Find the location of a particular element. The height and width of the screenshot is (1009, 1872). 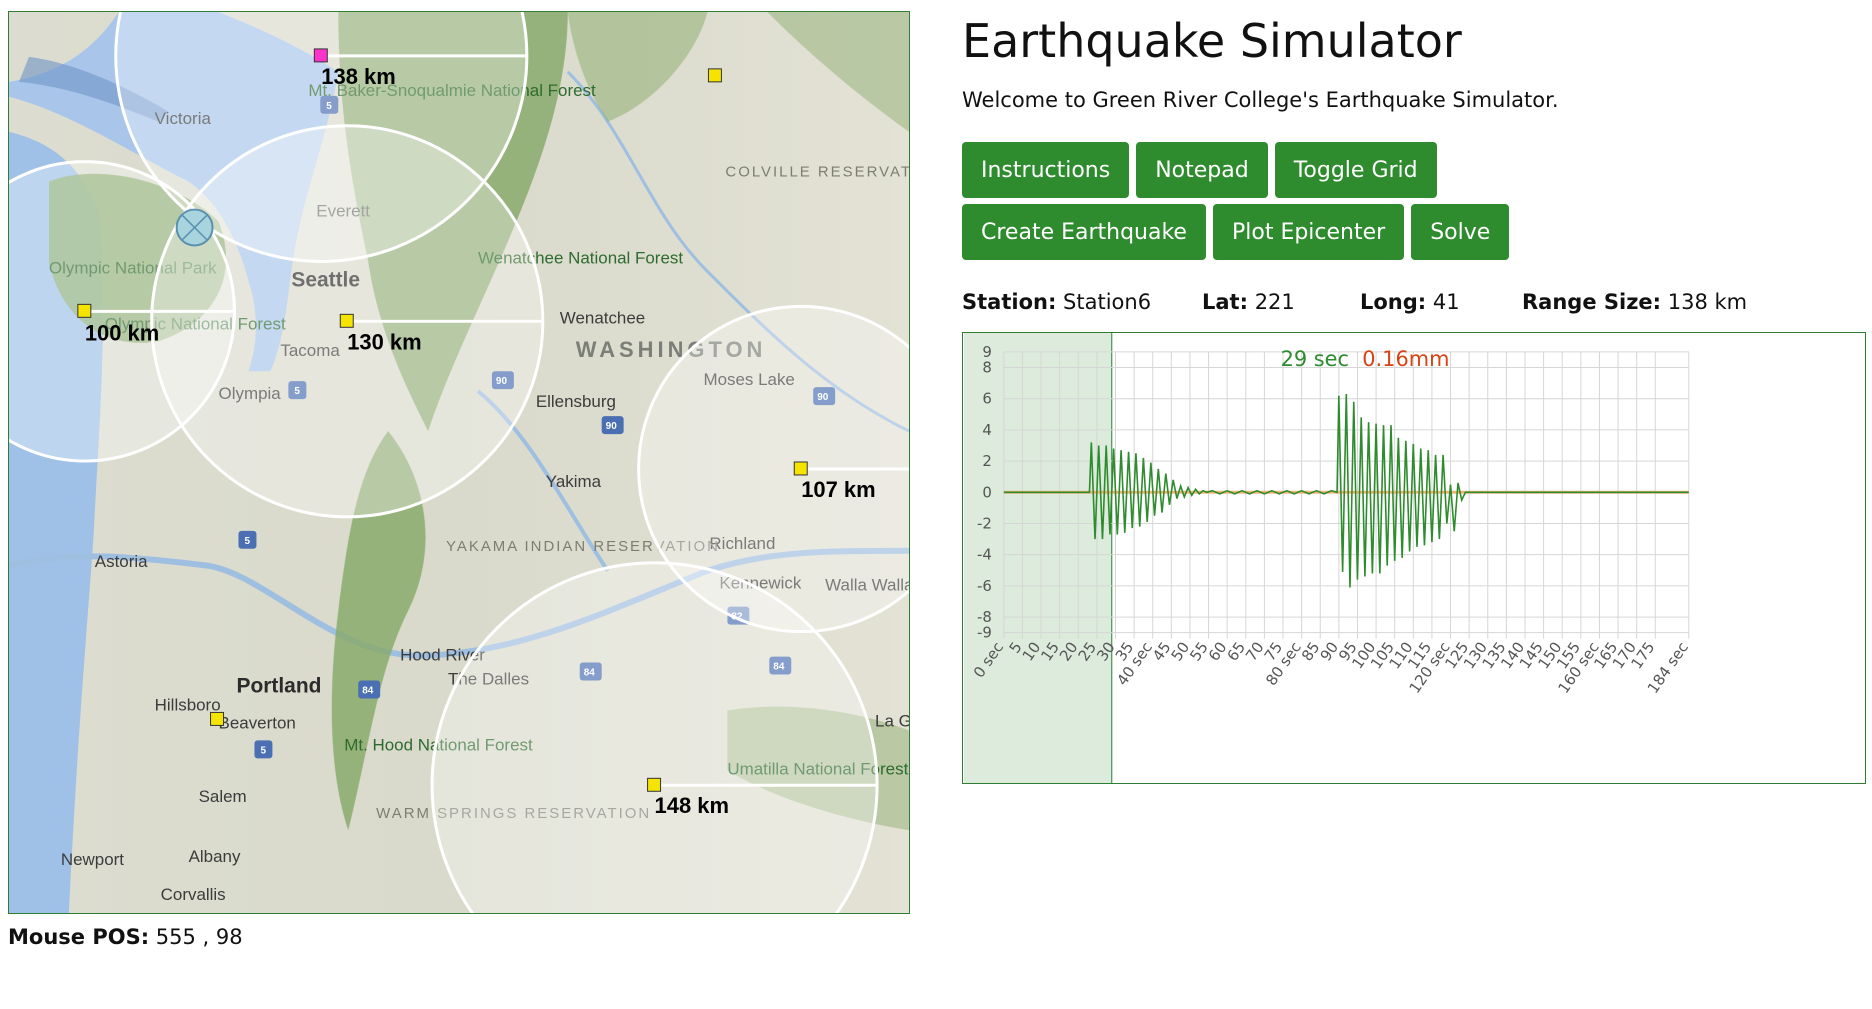

station-marker-selected is located at coordinates (320, 55).